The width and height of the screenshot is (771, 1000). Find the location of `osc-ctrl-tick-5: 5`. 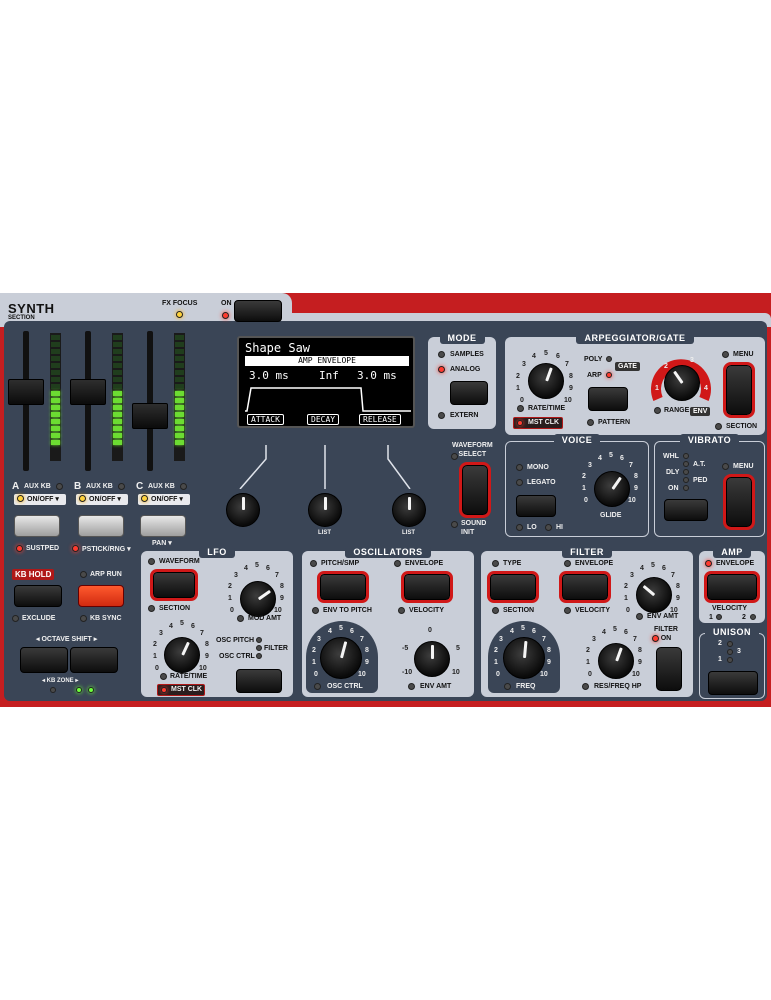

osc-ctrl-tick-5: 5 is located at coordinates (341, 628).